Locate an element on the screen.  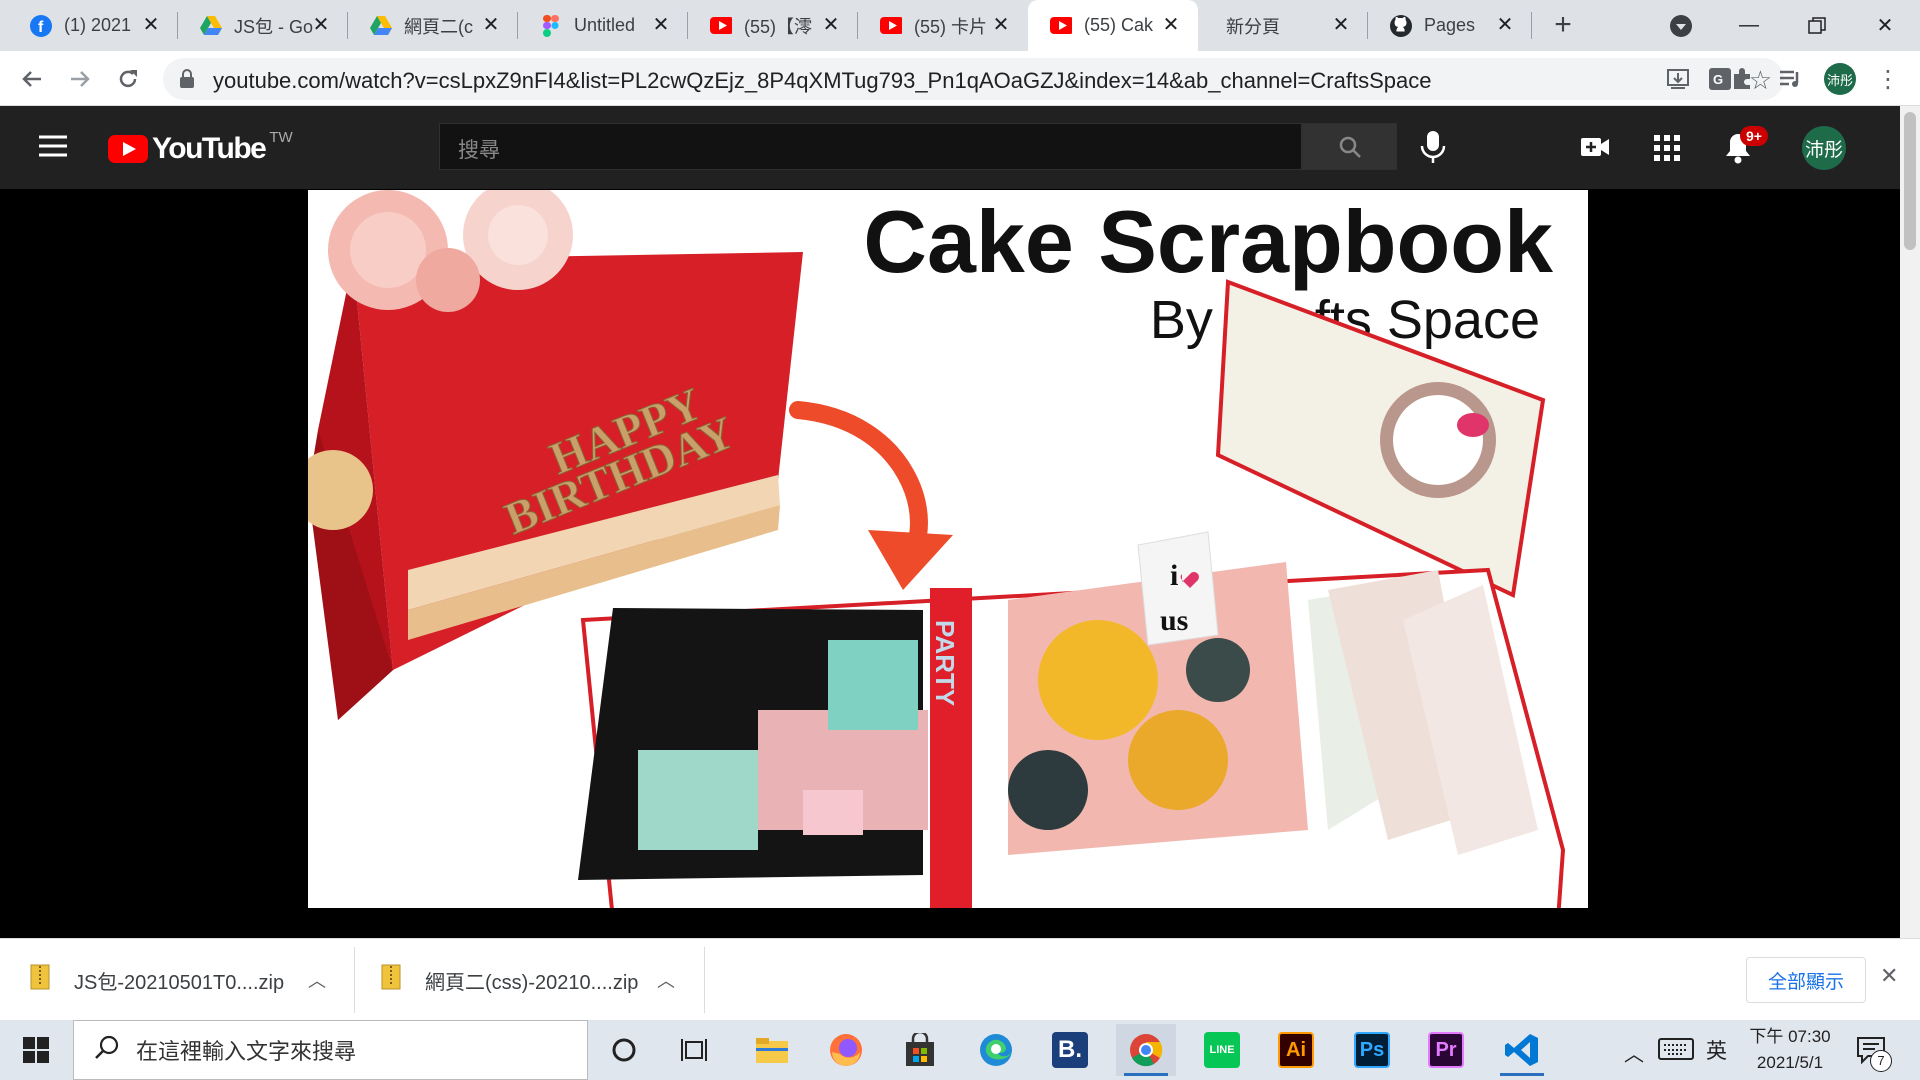
notification-count: 7 is located at coordinates (1881, 1061).